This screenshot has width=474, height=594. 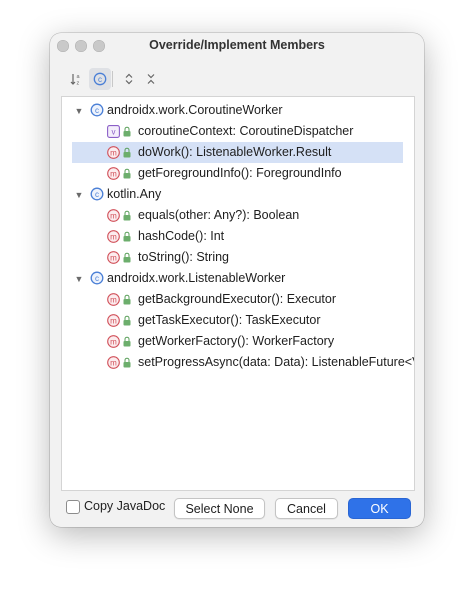 I want to click on toolbar: a z c, so click(x=143, y=80).